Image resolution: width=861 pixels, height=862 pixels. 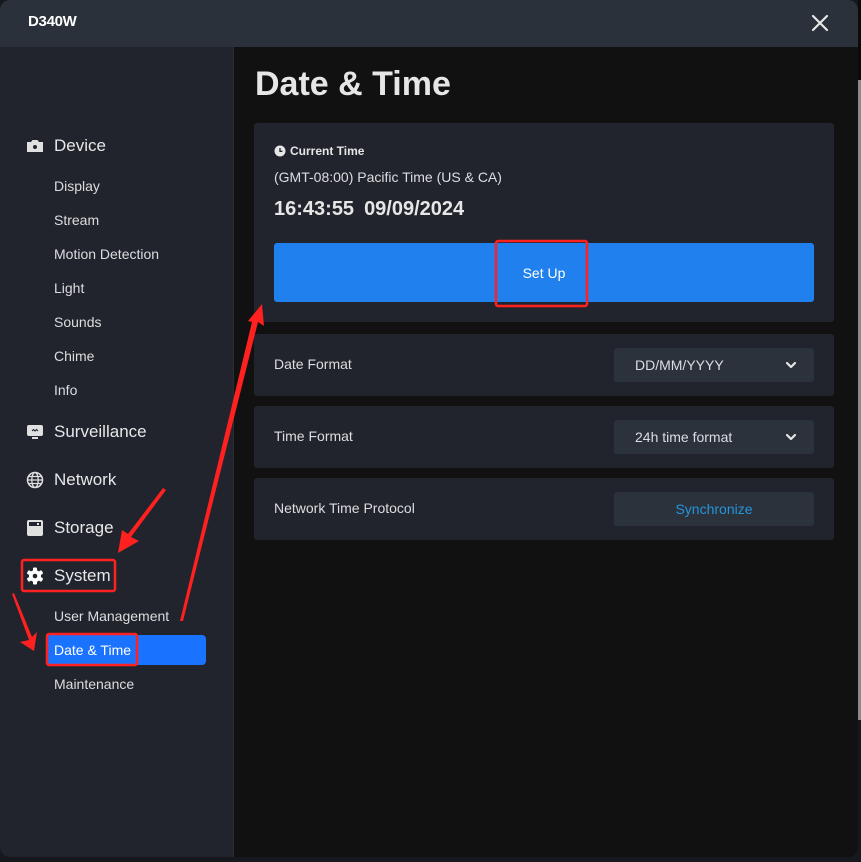 What do you see at coordinates (126, 356) in the screenshot?
I see `sidebar-item-chime: Chime` at bounding box center [126, 356].